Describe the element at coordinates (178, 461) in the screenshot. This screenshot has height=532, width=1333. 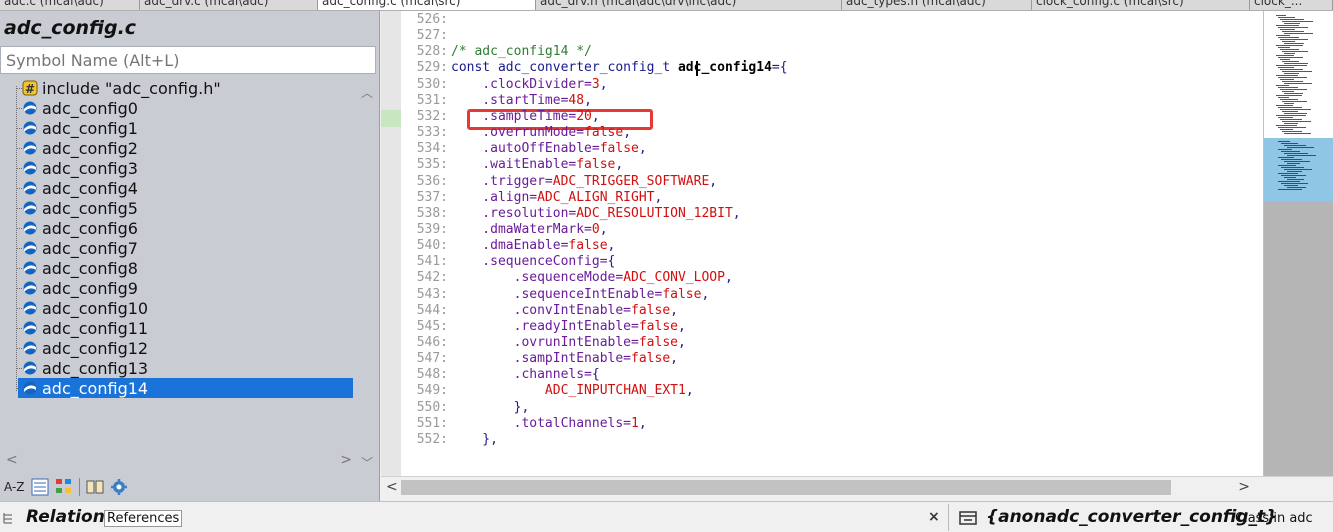
I see `symbol-tree-hscrollbar: < >` at that location.